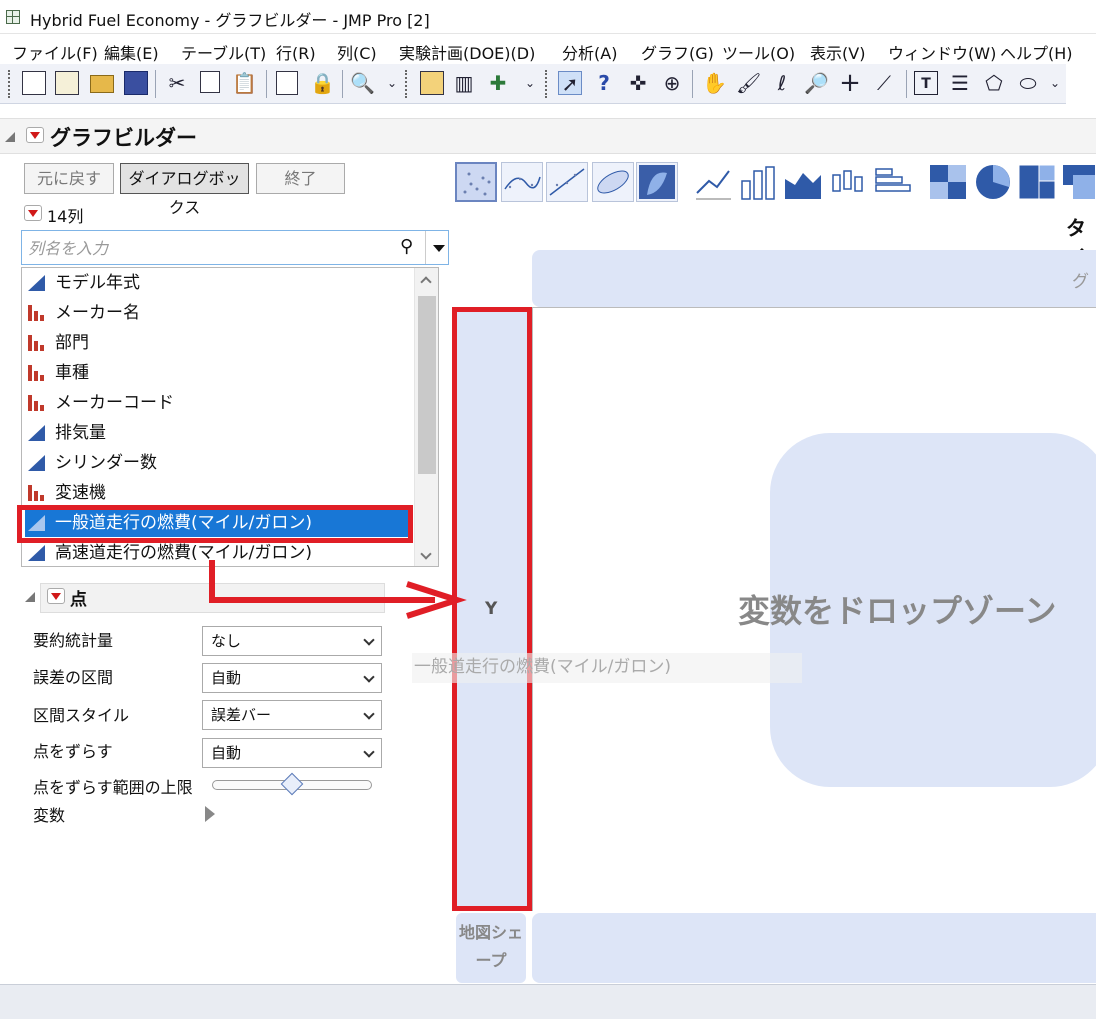  I want to click on subset-icon: ▥, so click(464, 83).